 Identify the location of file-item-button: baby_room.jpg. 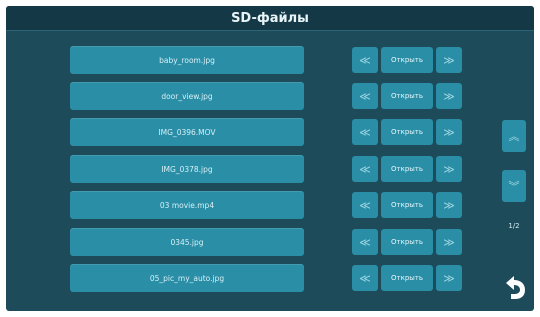
(187, 60).